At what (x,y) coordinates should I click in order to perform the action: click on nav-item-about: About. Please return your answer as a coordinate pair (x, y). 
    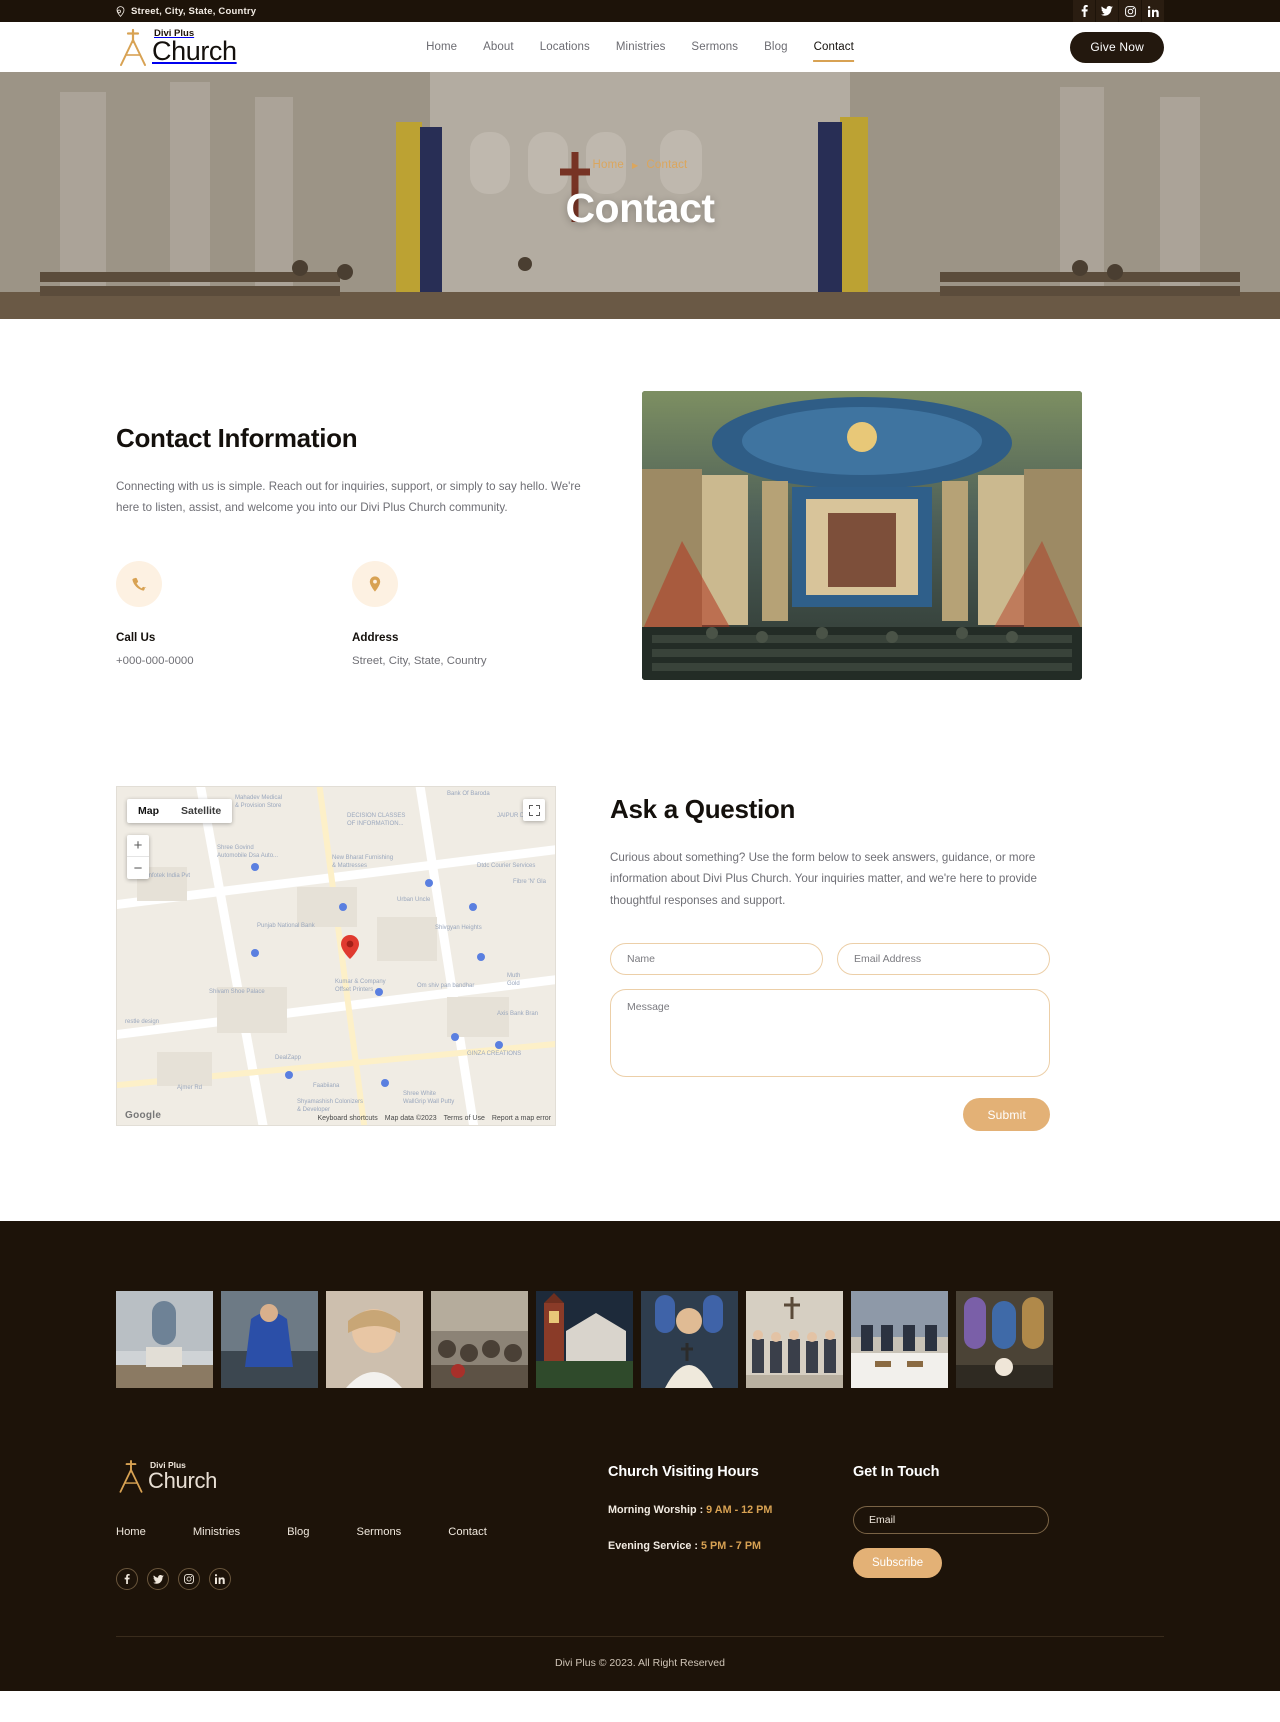
    Looking at the image, I should click on (498, 47).